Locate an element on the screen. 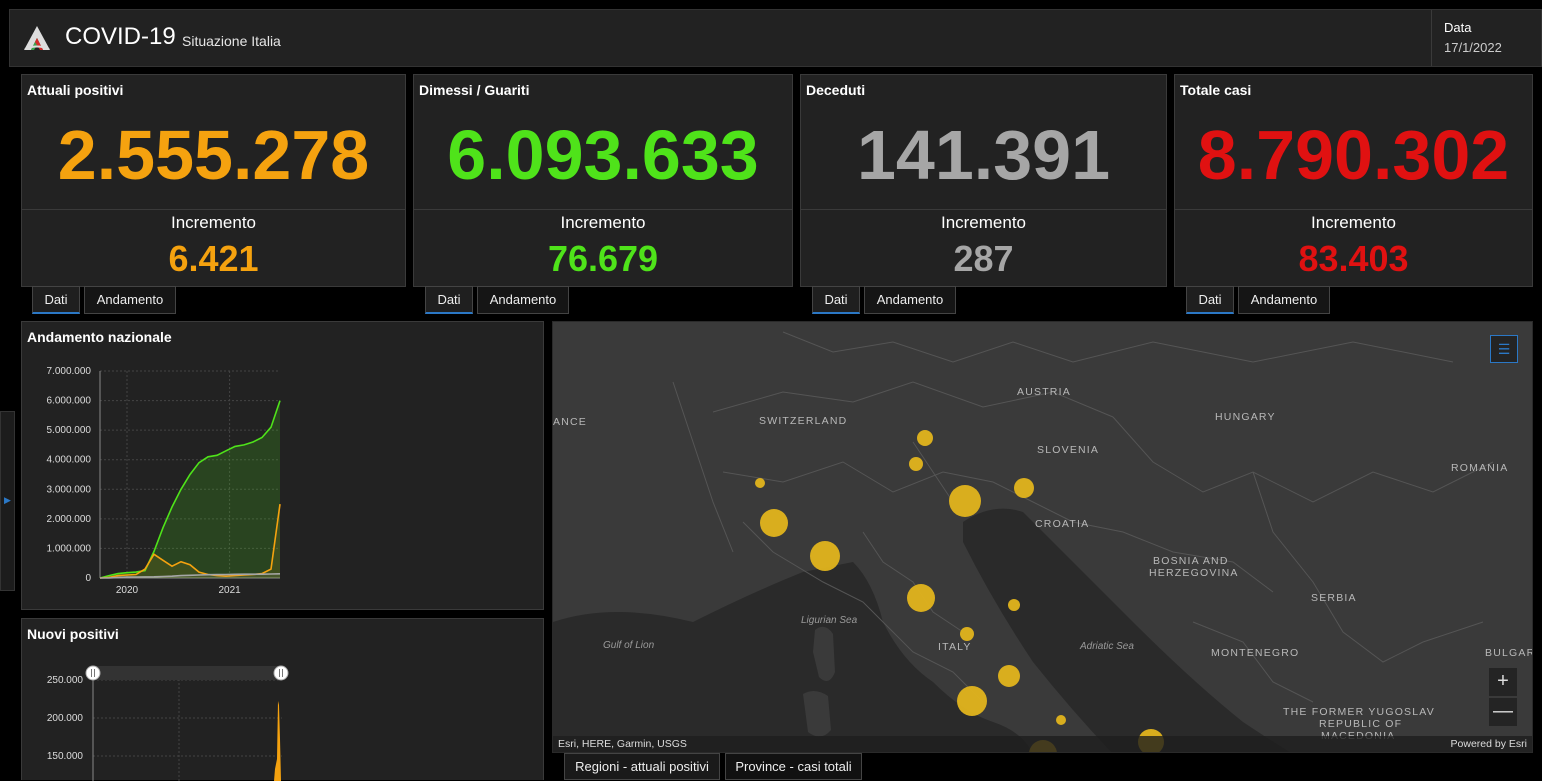 The width and height of the screenshot is (1542, 781). range-slider-band is located at coordinates (187, 673).